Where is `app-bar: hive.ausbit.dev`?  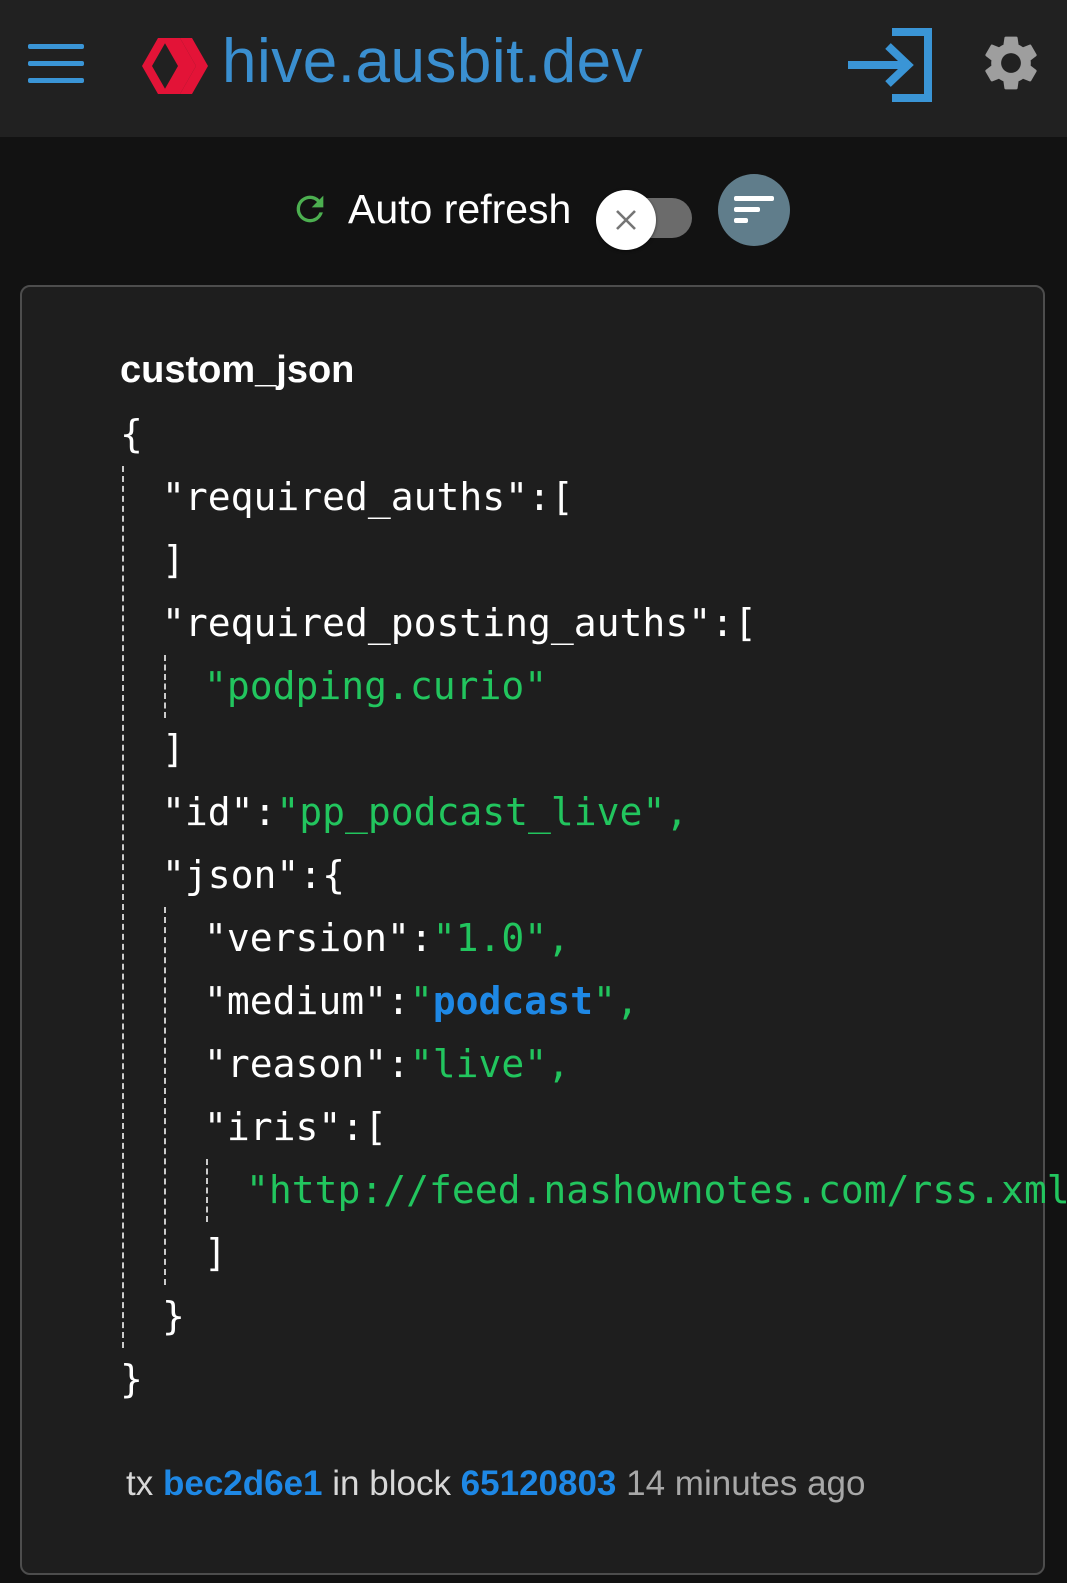 app-bar: hive.ausbit.dev is located at coordinates (533, 68).